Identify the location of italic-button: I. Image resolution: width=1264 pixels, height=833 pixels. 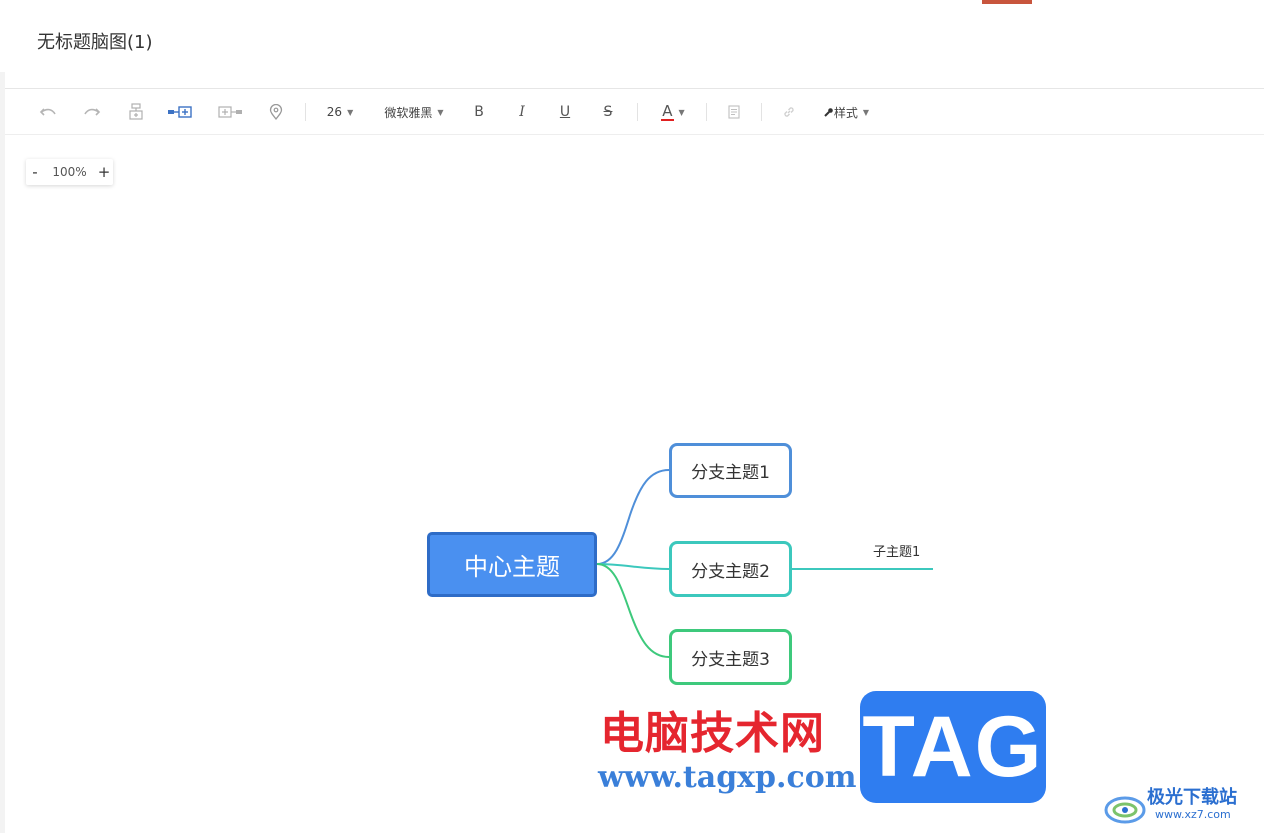
(522, 112).